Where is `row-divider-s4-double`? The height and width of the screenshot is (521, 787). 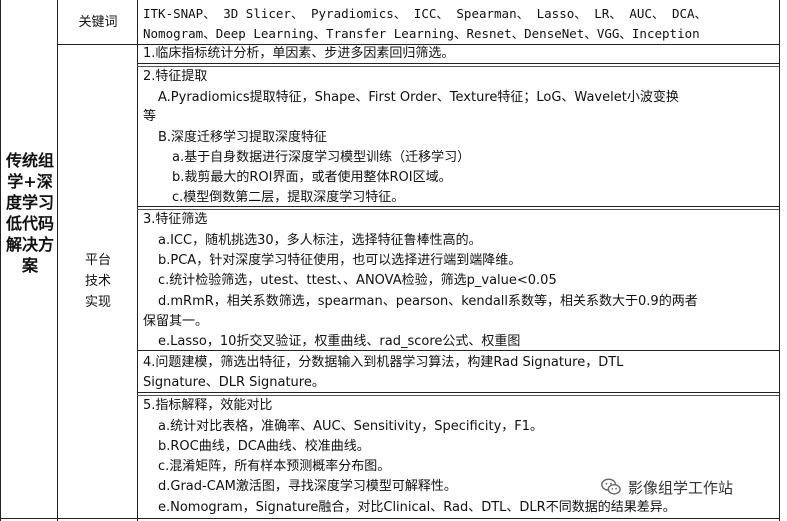
row-divider-s4-double is located at coordinates (458, 395).